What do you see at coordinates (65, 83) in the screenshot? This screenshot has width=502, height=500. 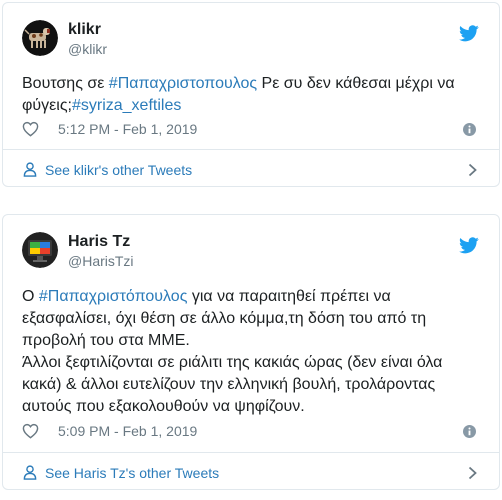 I see `tweet-text-segment: Βουτσης σε` at bounding box center [65, 83].